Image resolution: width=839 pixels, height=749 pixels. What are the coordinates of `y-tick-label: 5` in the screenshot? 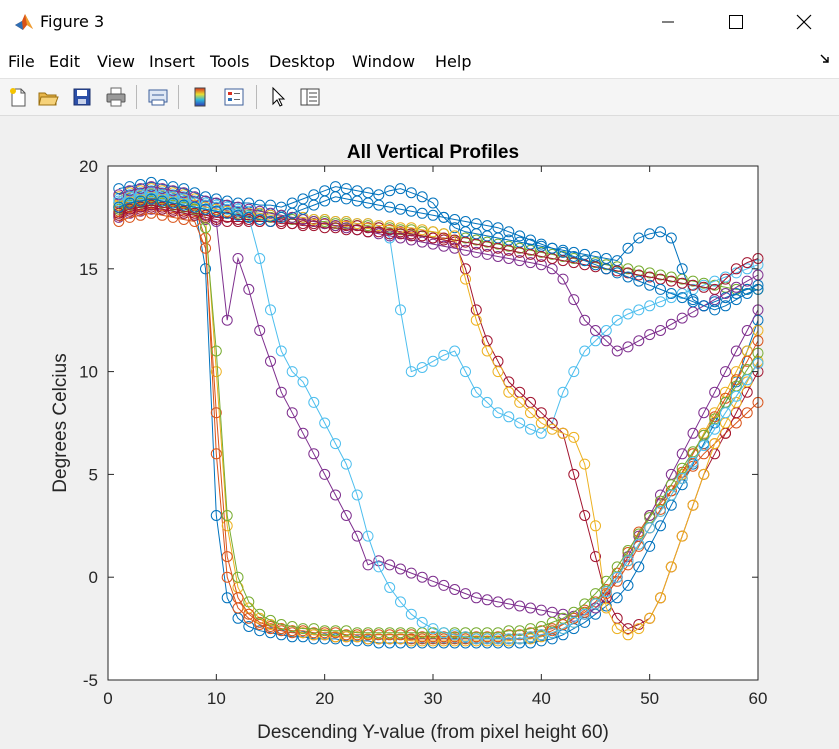 It's located at (93, 474).